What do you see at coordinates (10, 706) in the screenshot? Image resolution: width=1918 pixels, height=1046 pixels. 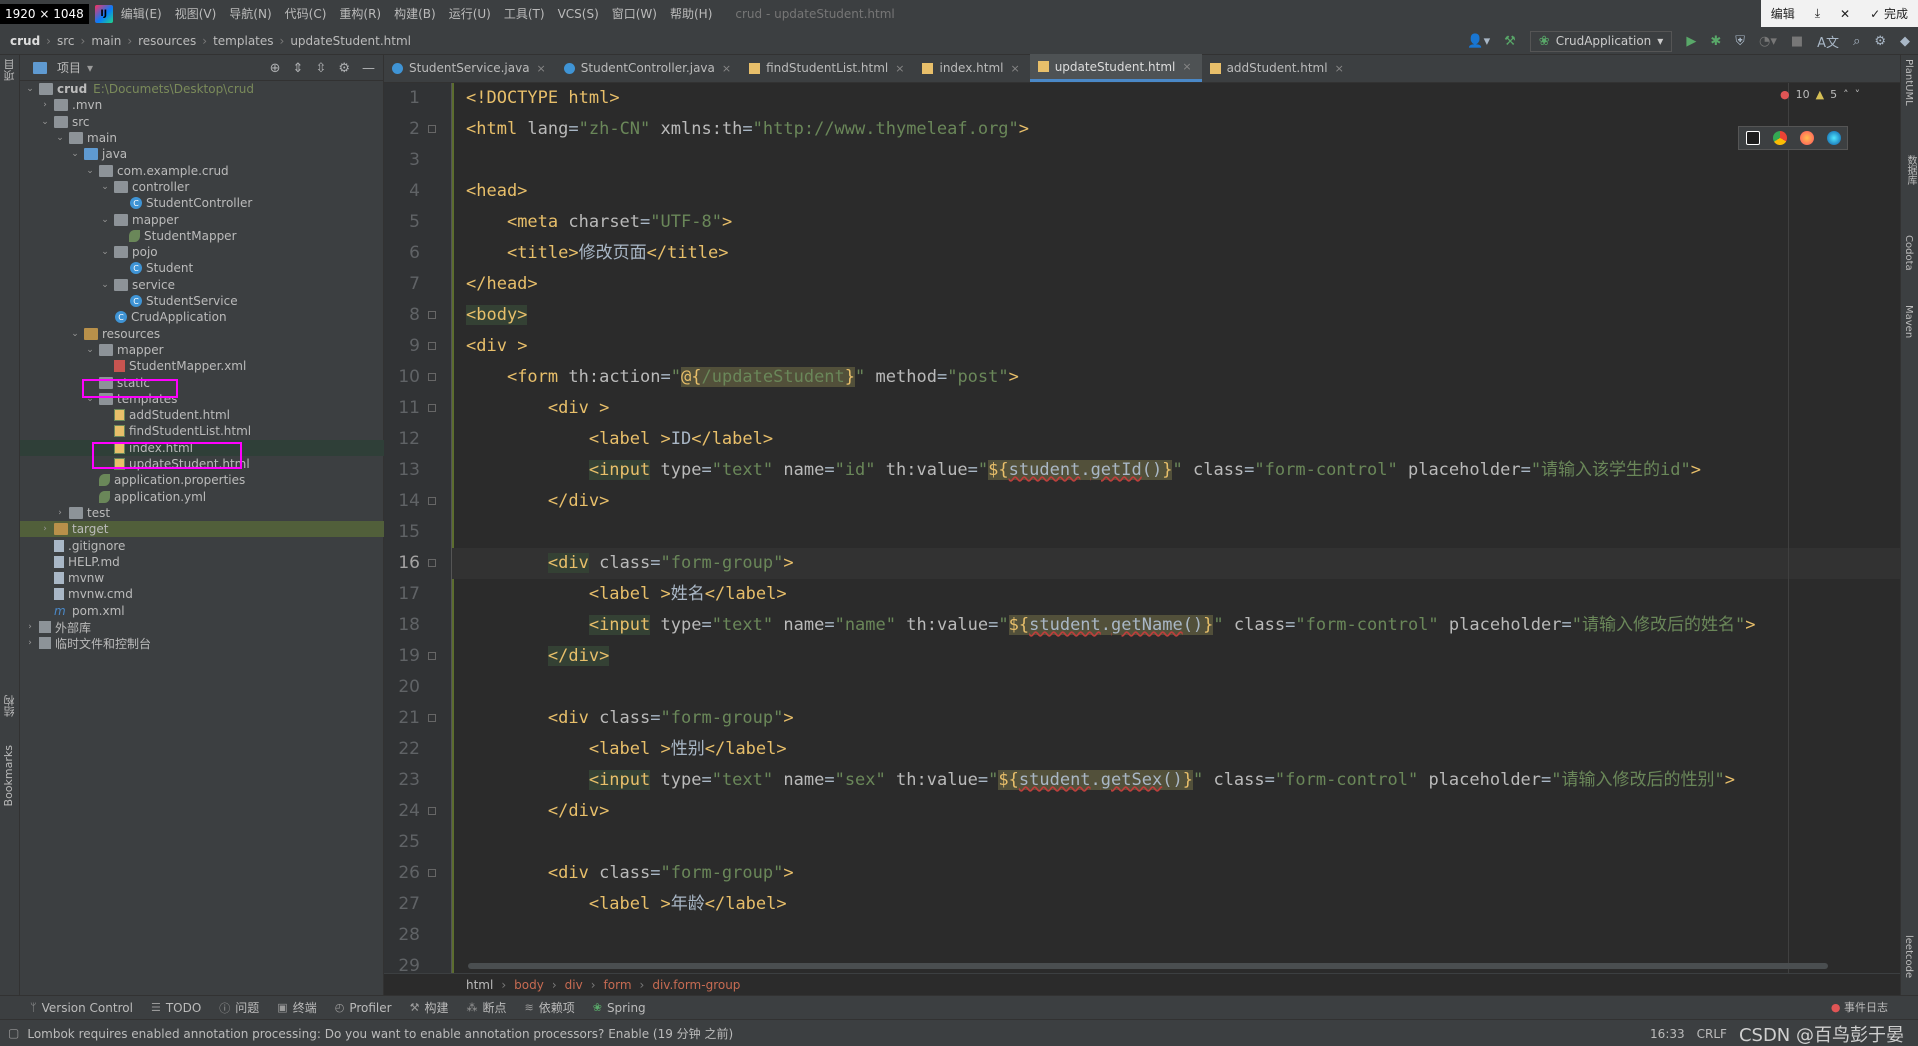 I see `structure-tool-tab: 结构` at bounding box center [10, 706].